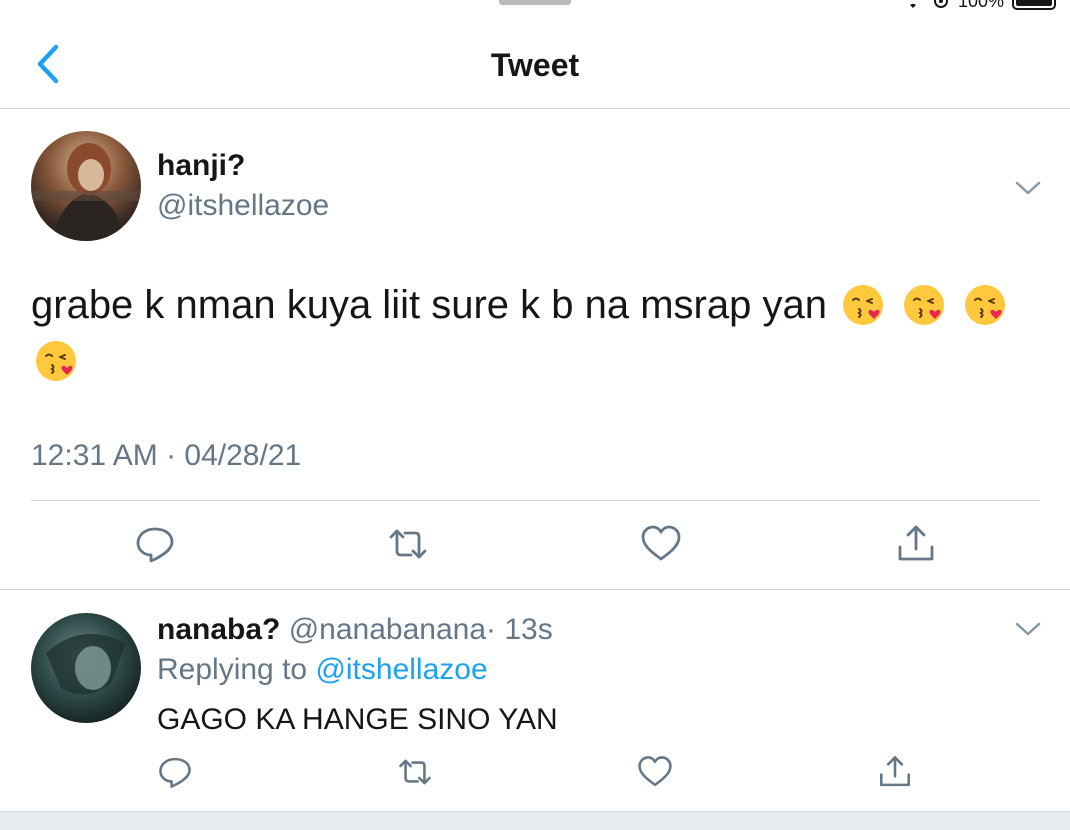  Describe the element at coordinates (387, 629) in the screenshot. I see `reply-author-handle: @nanabanana` at that location.